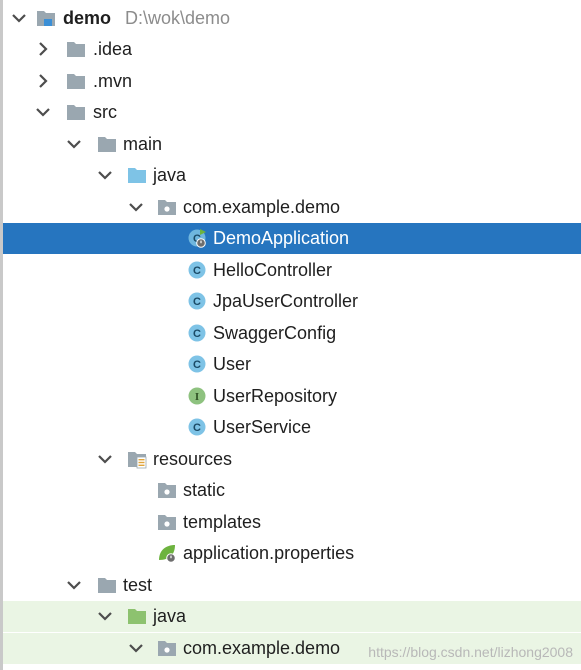  Describe the element at coordinates (46, 18) in the screenshot. I see `module-folder-icon` at that location.